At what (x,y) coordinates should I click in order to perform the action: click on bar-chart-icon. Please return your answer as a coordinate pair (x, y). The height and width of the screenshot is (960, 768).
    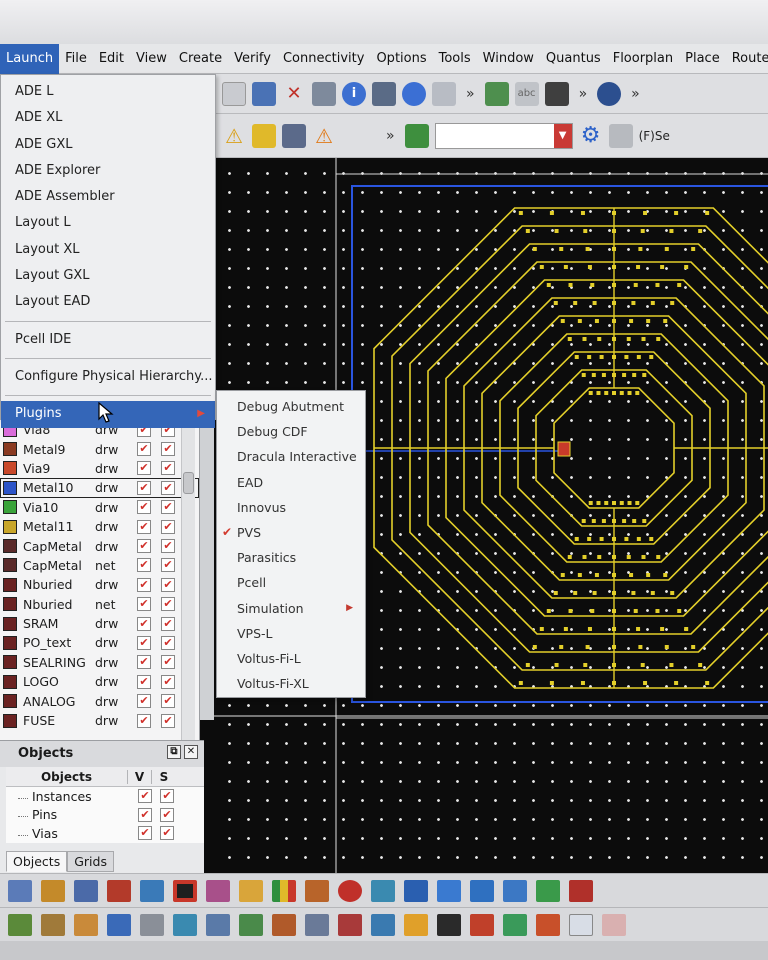
    Looking at the image, I should click on (284, 890).